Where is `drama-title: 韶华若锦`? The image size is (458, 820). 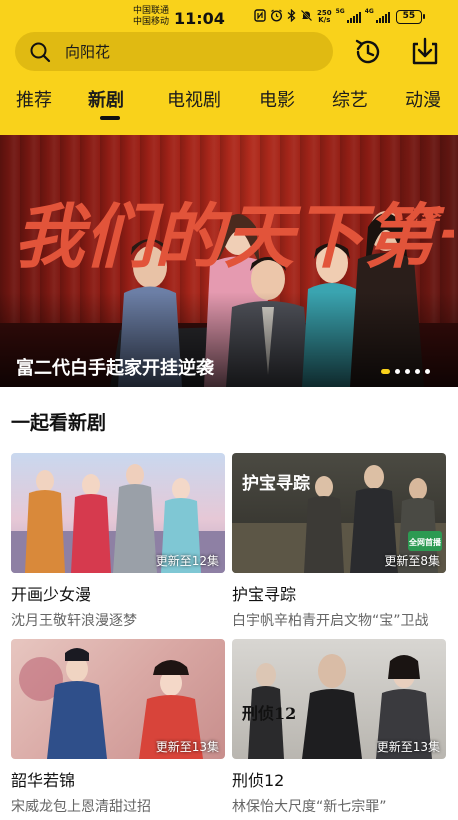
drama-title: 韶华若锦 is located at coordinates (118, 779).